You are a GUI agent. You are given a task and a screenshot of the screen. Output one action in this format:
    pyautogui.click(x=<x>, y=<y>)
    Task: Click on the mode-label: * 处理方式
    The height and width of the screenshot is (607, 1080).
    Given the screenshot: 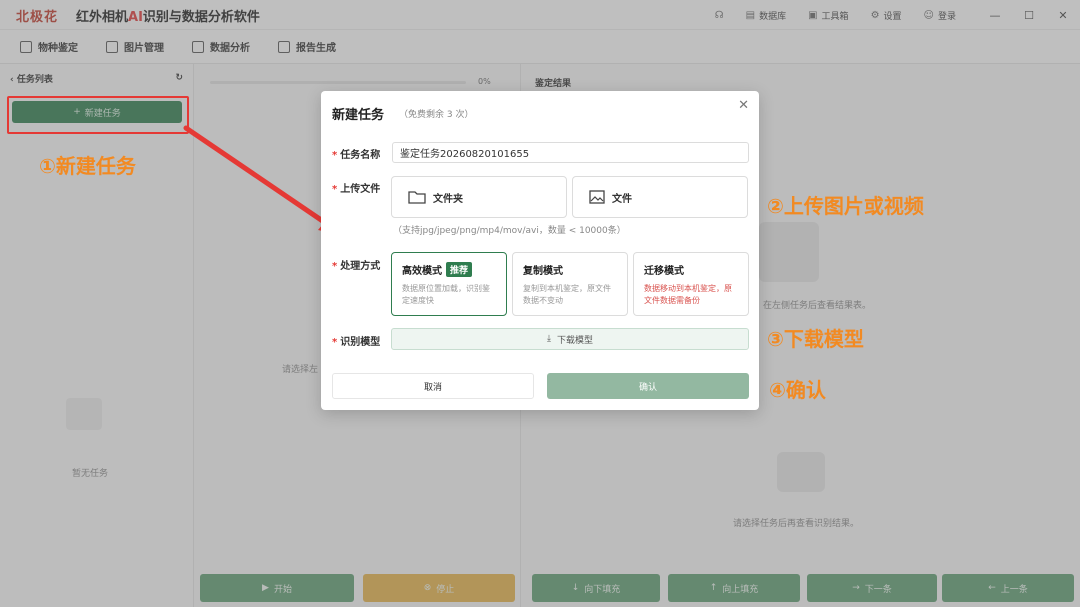 What is the action you would take?
    pyautogui.click(x=356, y=264)
    